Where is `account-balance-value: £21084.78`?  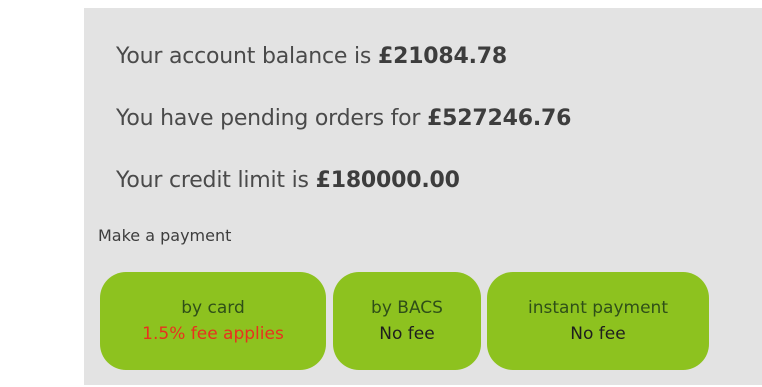
account-balance-value: £21084.78 is located at coordinates (442, 56).